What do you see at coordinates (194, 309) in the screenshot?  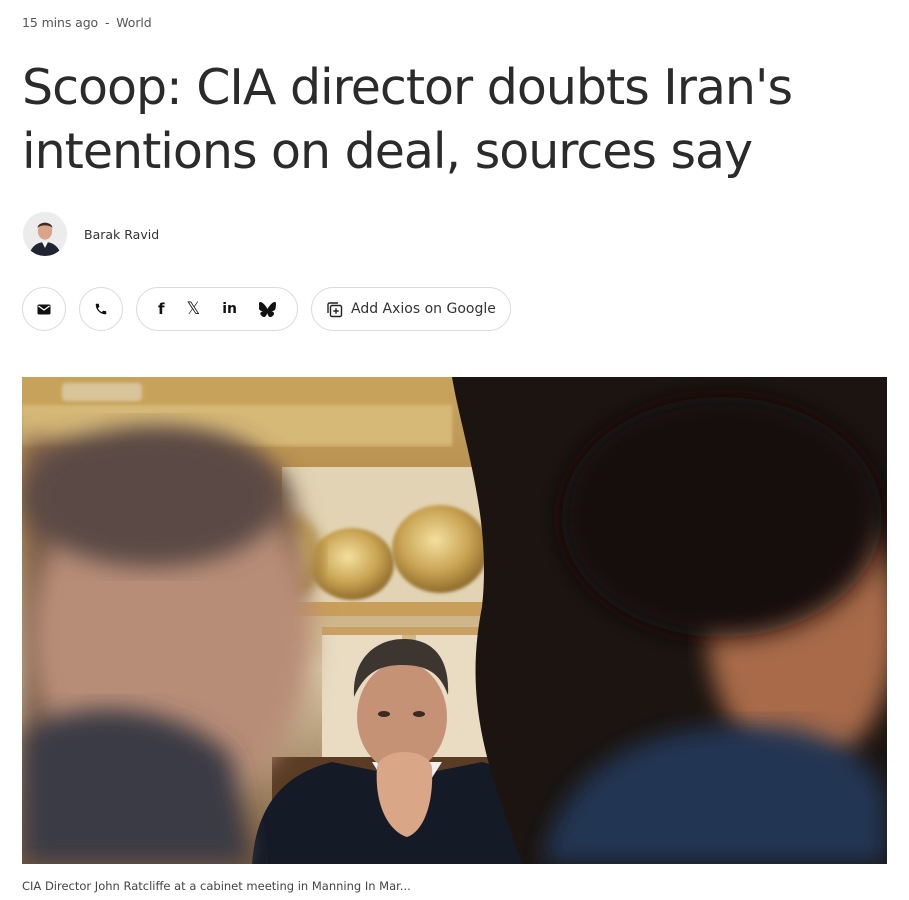 I see `x-share-button: 𝕏` at bounding box center [194, 309].